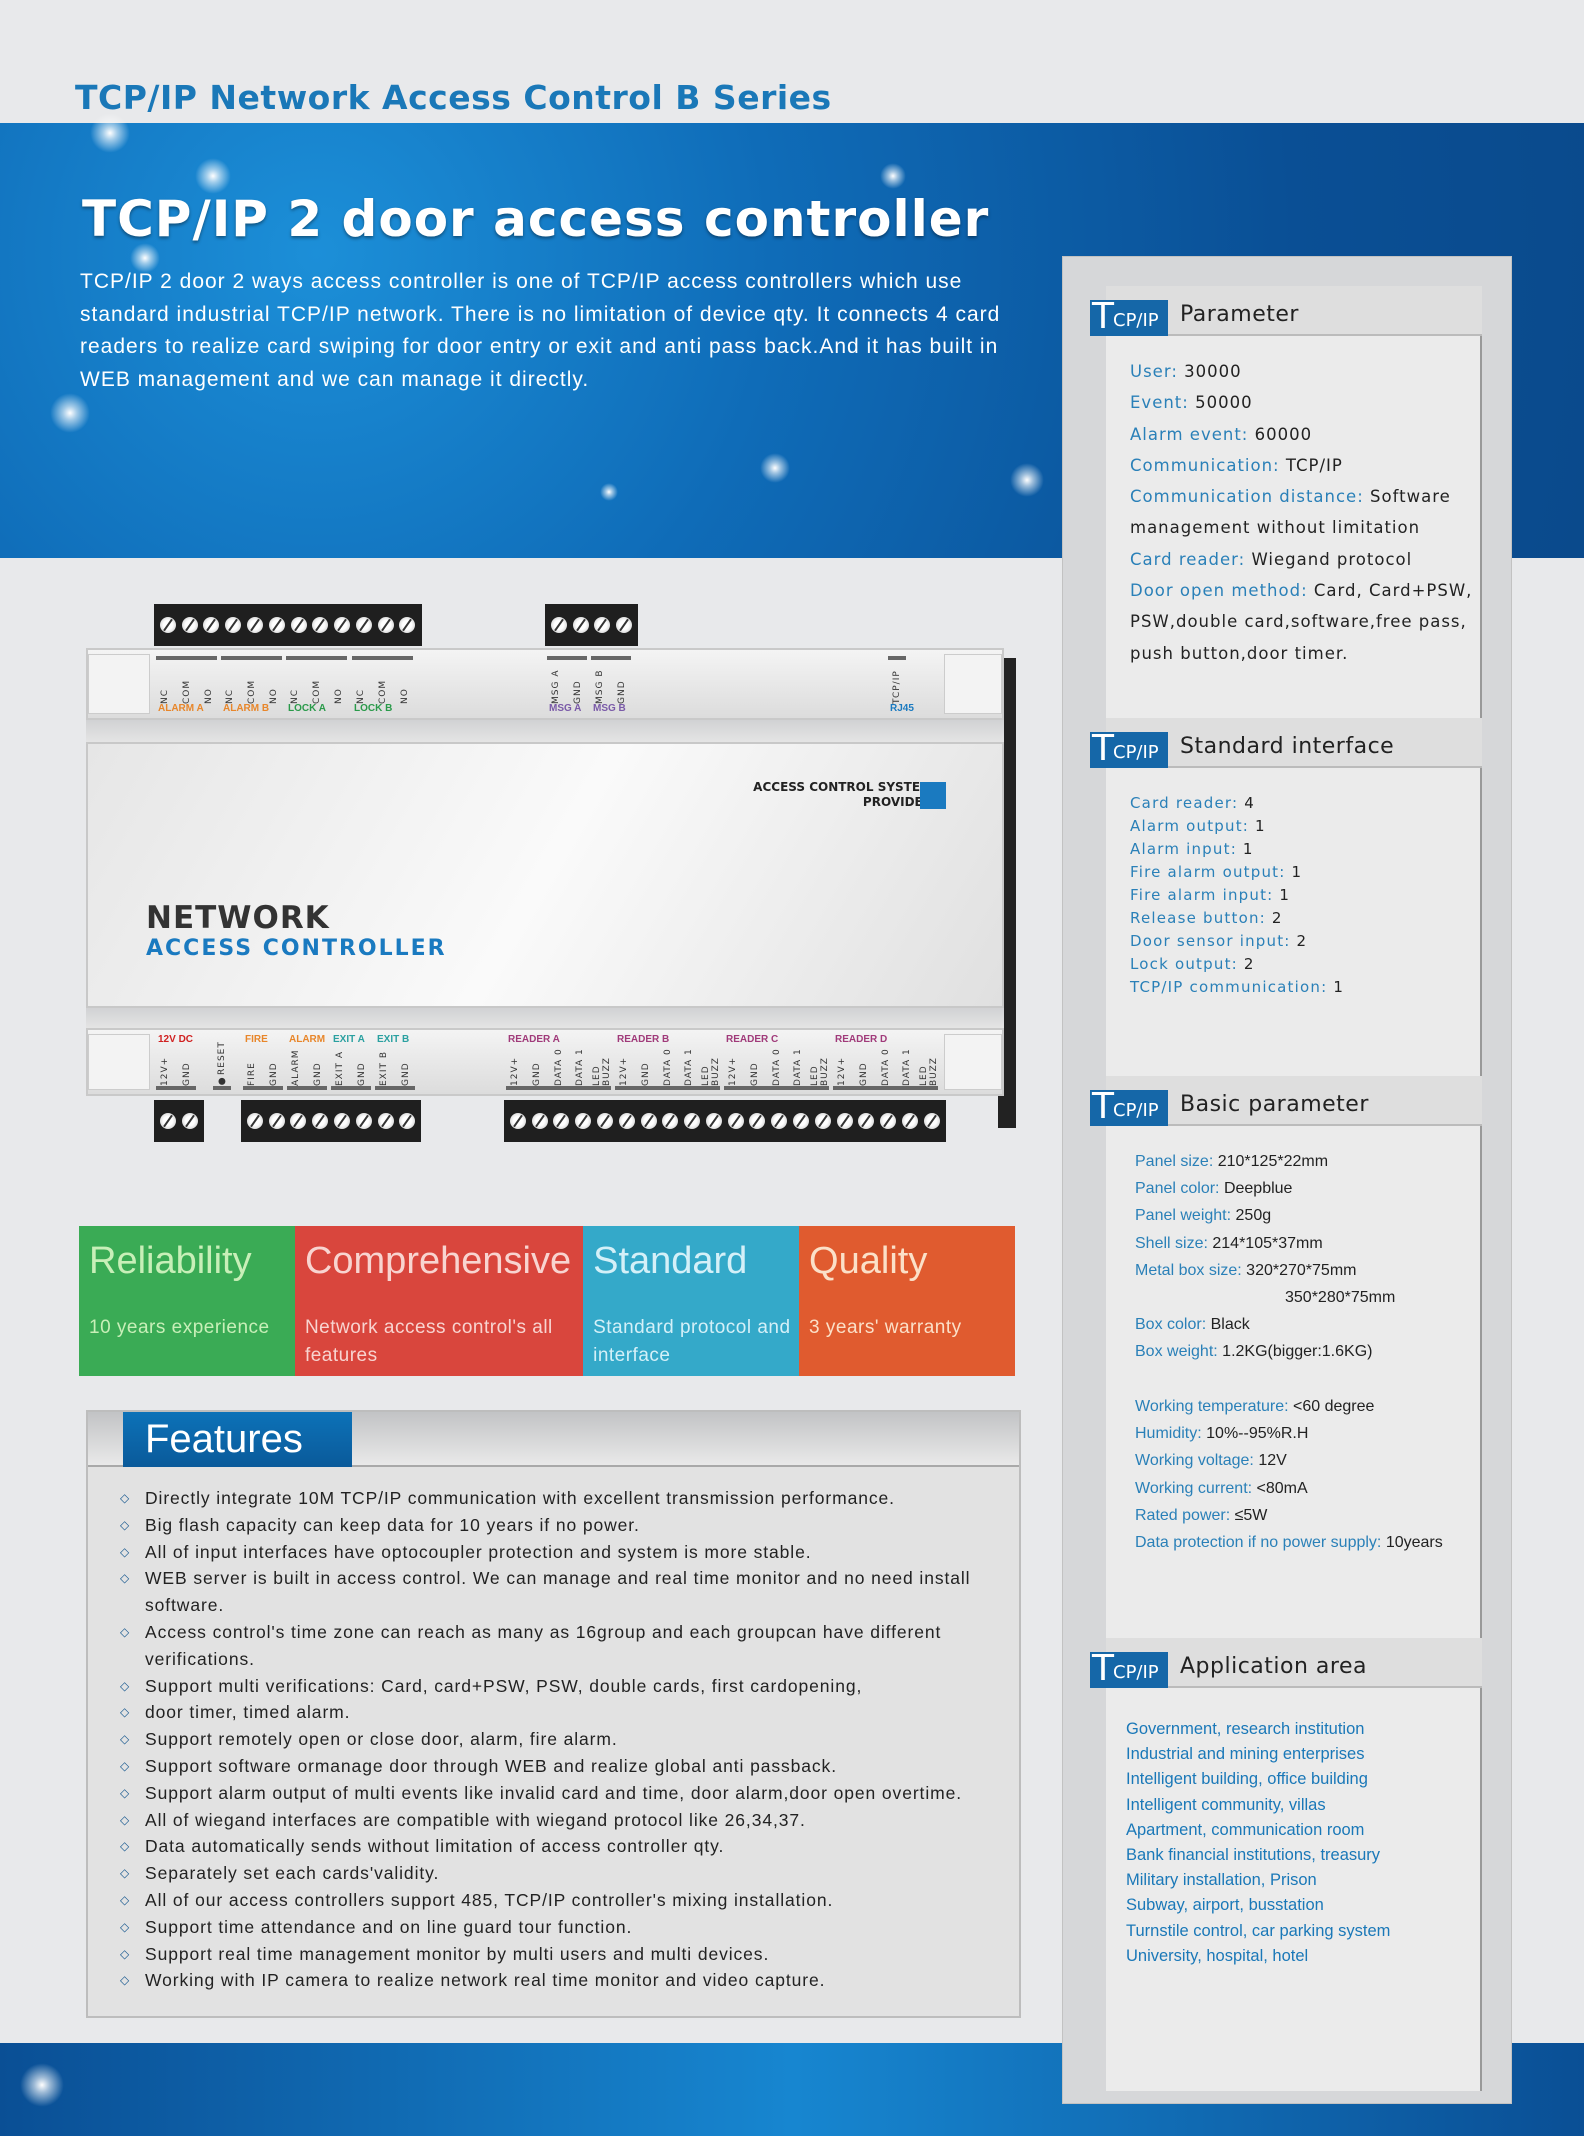 The image size is (1584, 2136). Describe the element at coordinates (565, 708) in the screenshot. I see `terminal-group-label: MSG A` at that location.